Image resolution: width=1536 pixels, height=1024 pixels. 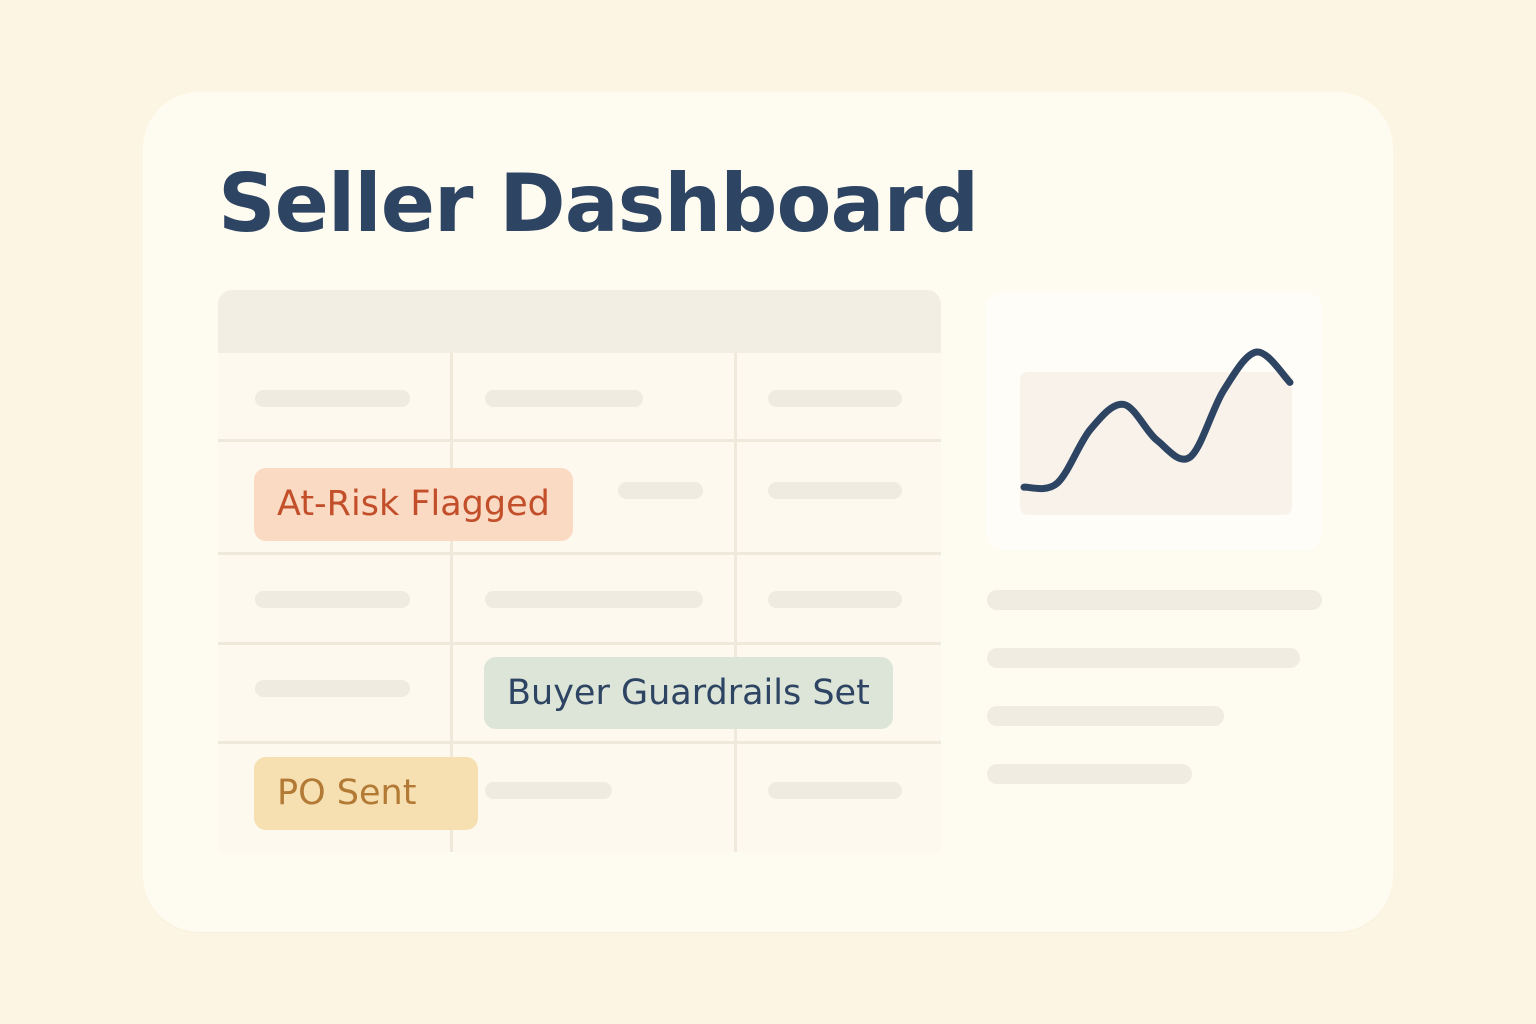 I want to click on po-sent-tag: PO Sent, so click(x=366, y=793).